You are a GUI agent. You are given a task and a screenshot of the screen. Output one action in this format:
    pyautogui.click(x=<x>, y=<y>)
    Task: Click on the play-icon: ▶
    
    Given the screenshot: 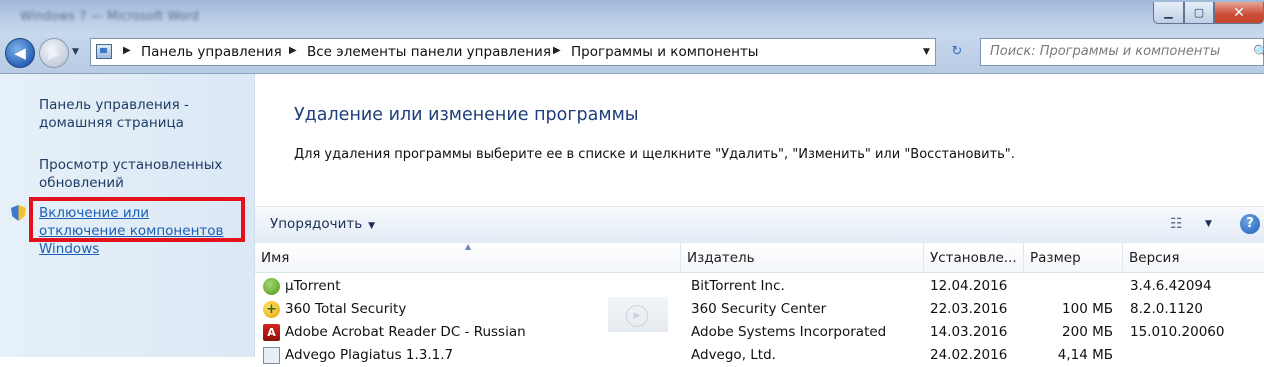 What is the action you would take?
    pyautogui.click(x=637, y=316)
    